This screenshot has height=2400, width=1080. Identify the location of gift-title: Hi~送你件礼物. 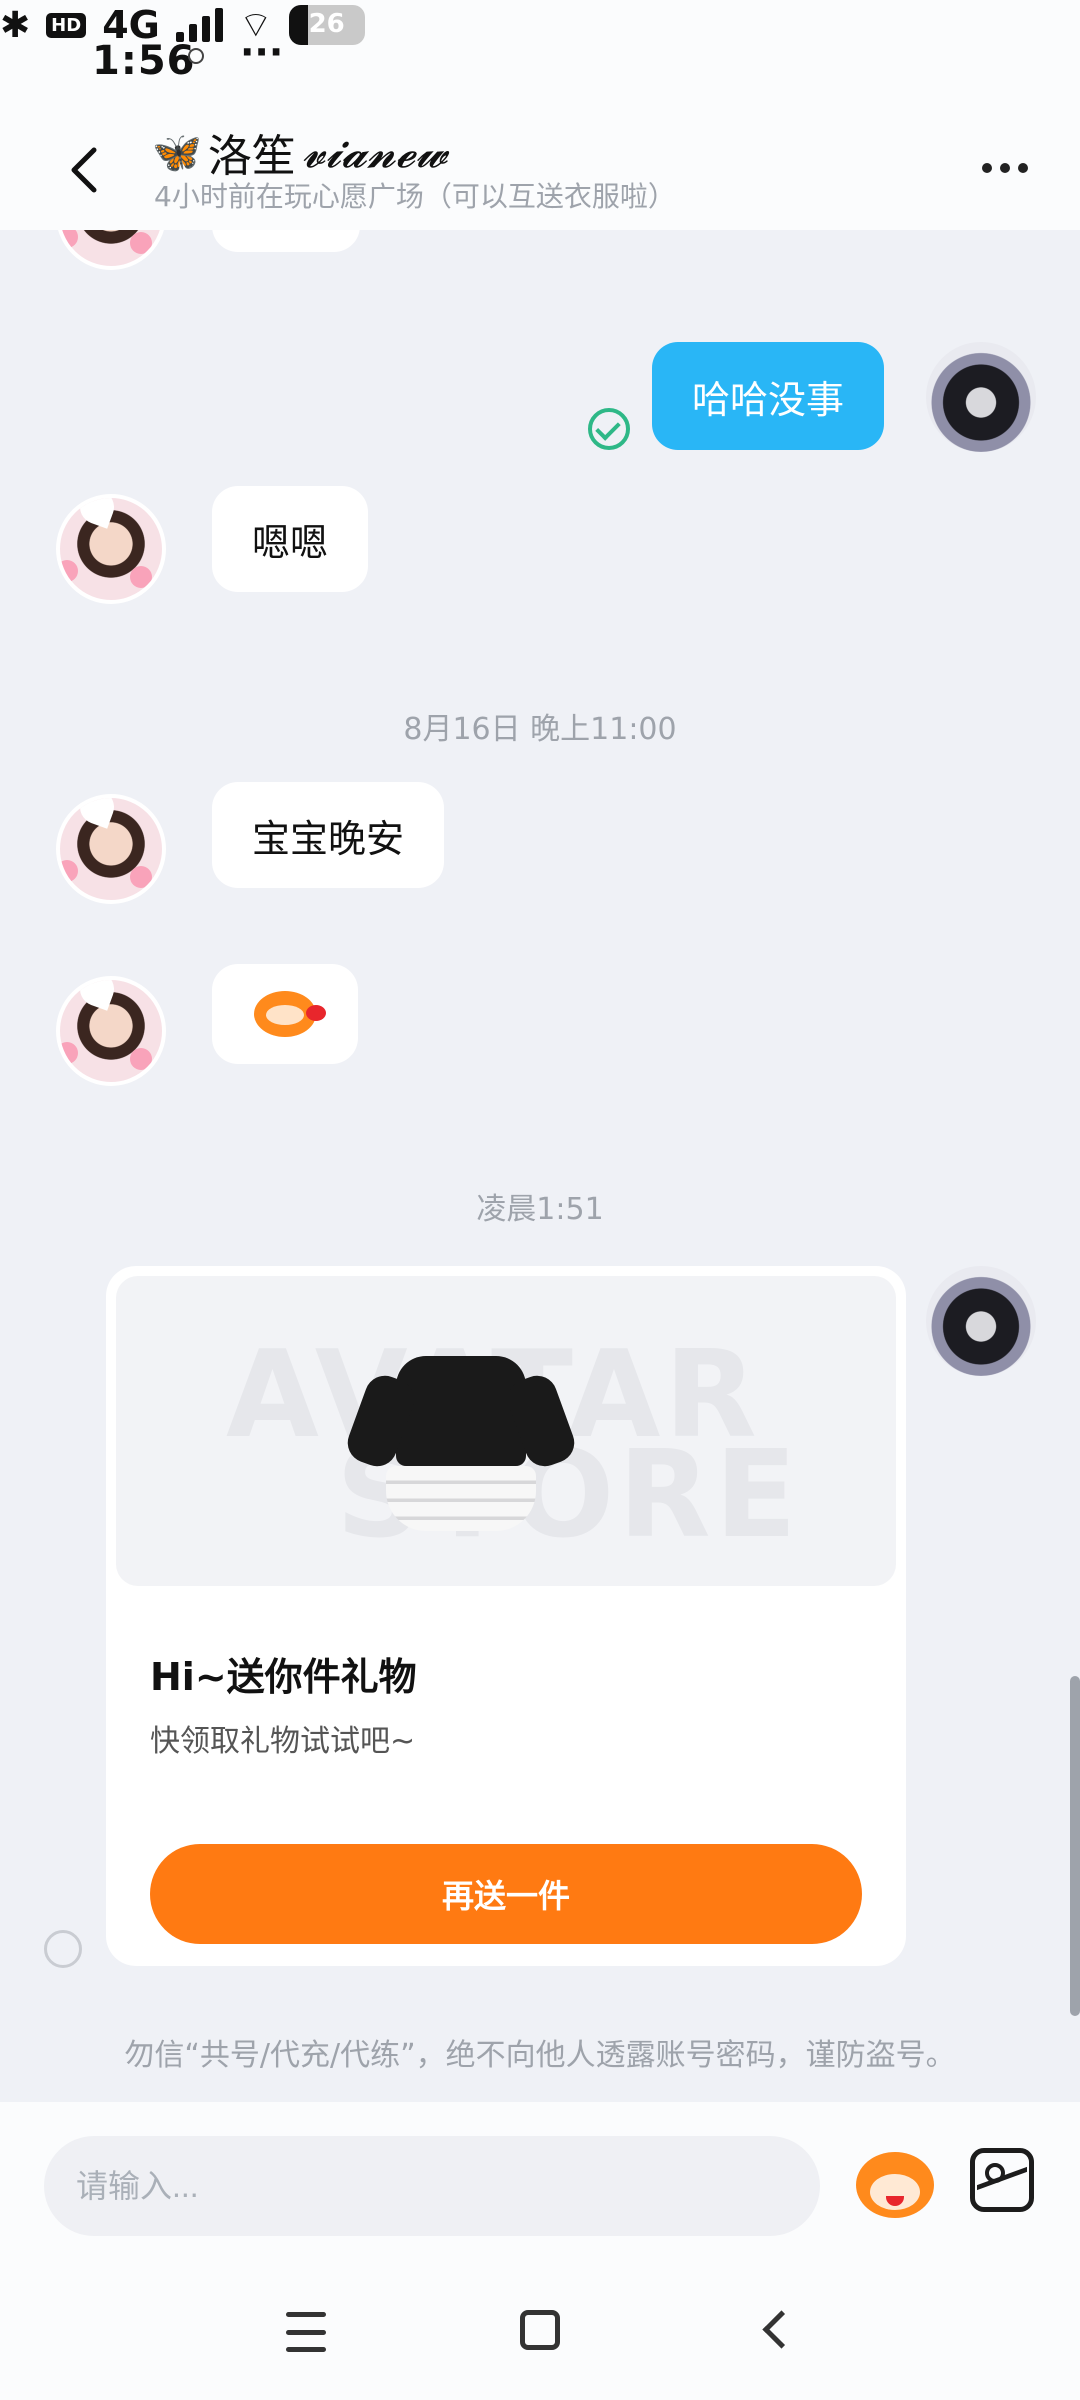
(283, 1677).